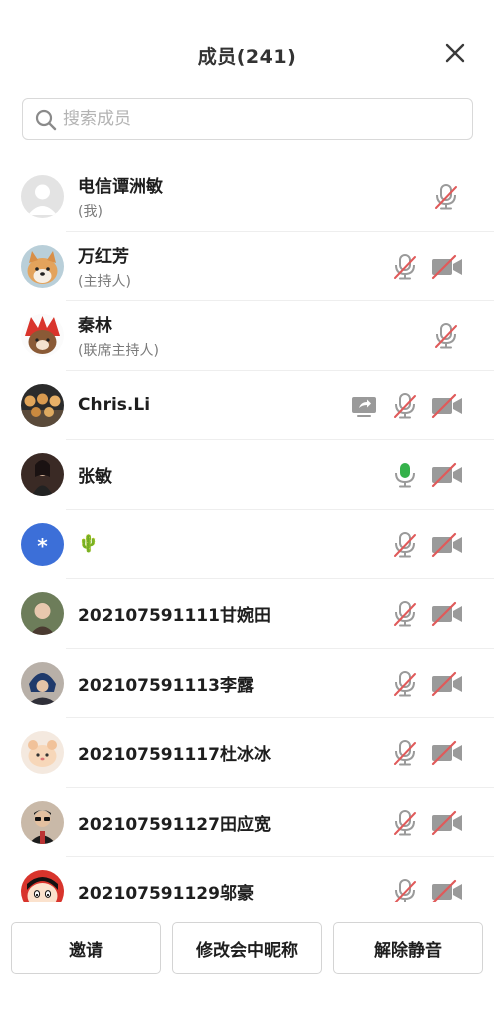 This screenshot has height=1022, width=494. Describe the element at coordinates (118, 351) in the screenshot. I see `member-role: (联席主持人)` at that location.